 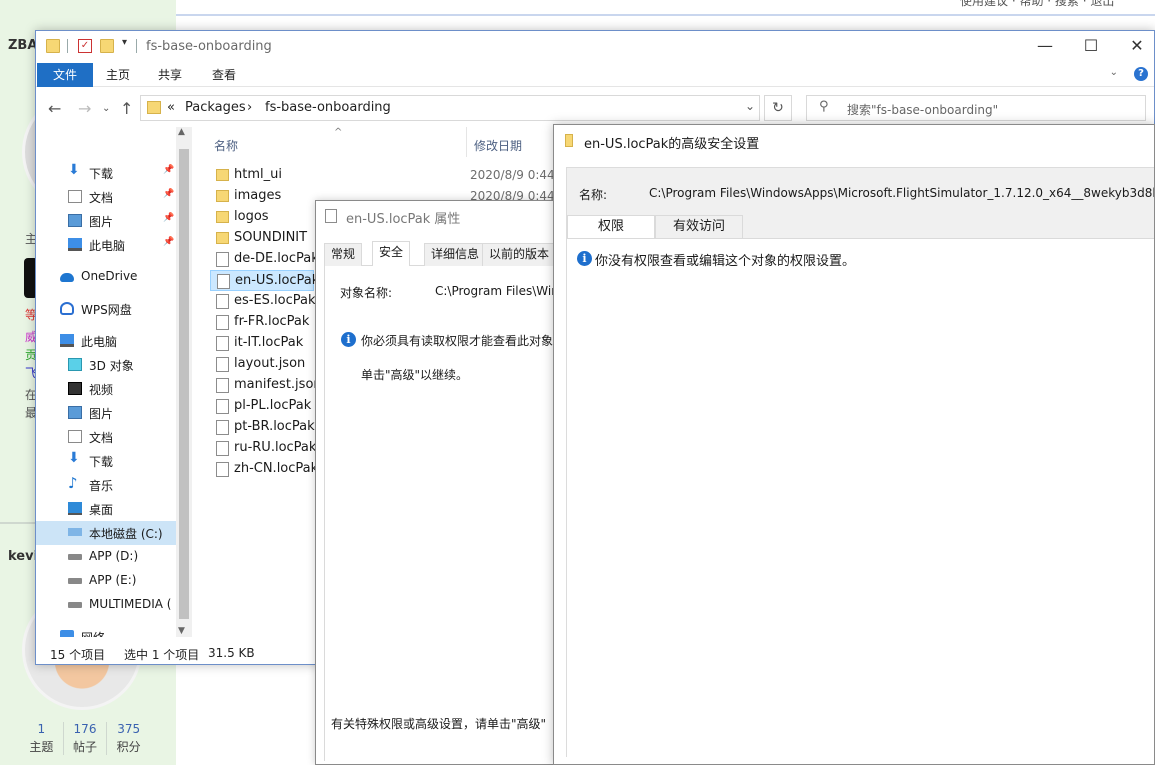 I want to click on sidebar-item: OneDrive, so click(x=106, y=277).